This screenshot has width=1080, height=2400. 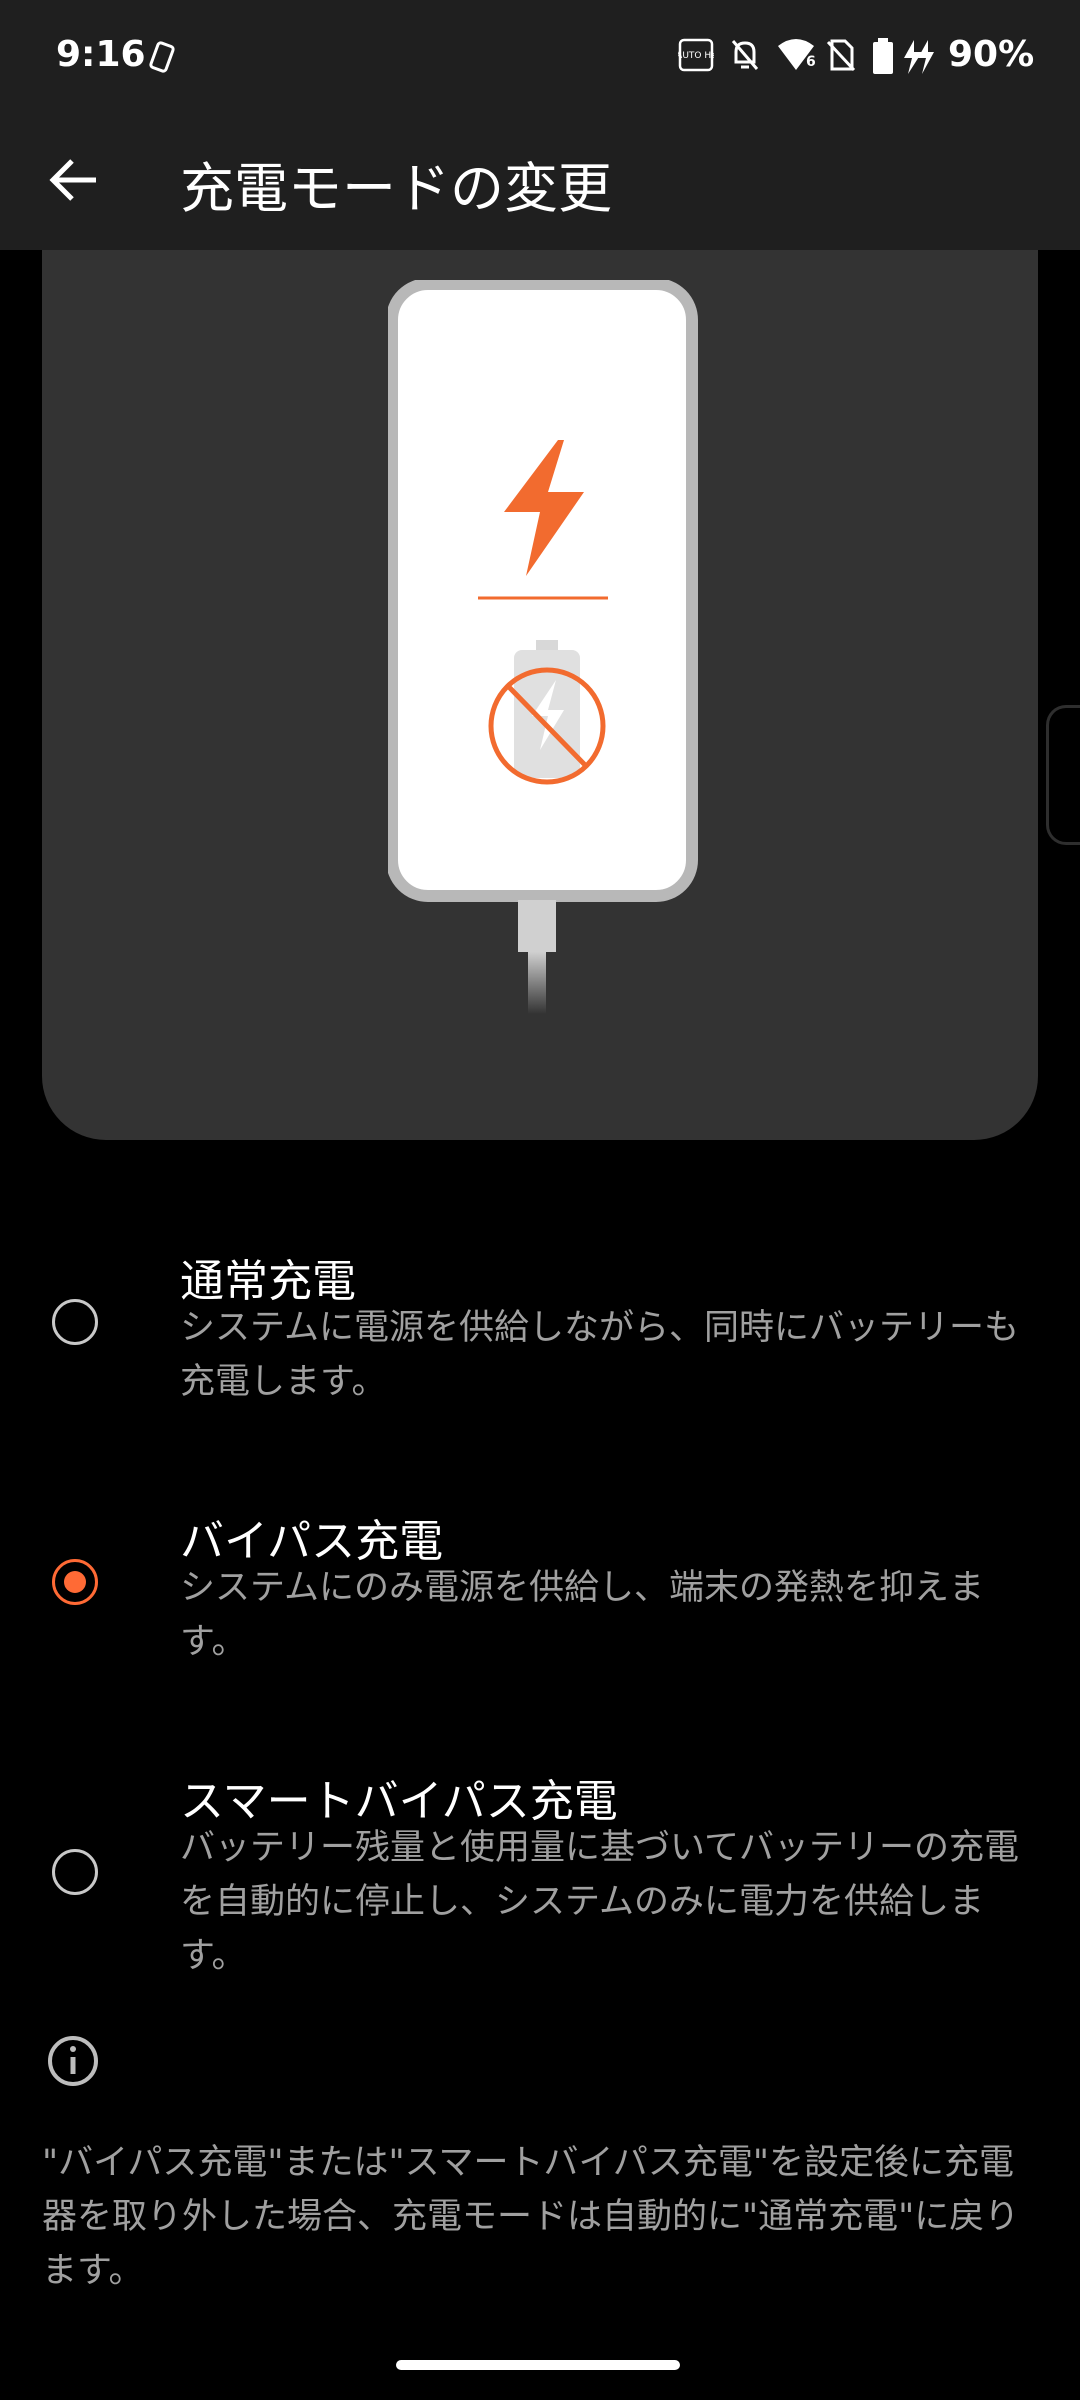 What do you see at coordinates (919, 57) in the screenshot?
I see `charging-icon` at bounding box center [919, 57].